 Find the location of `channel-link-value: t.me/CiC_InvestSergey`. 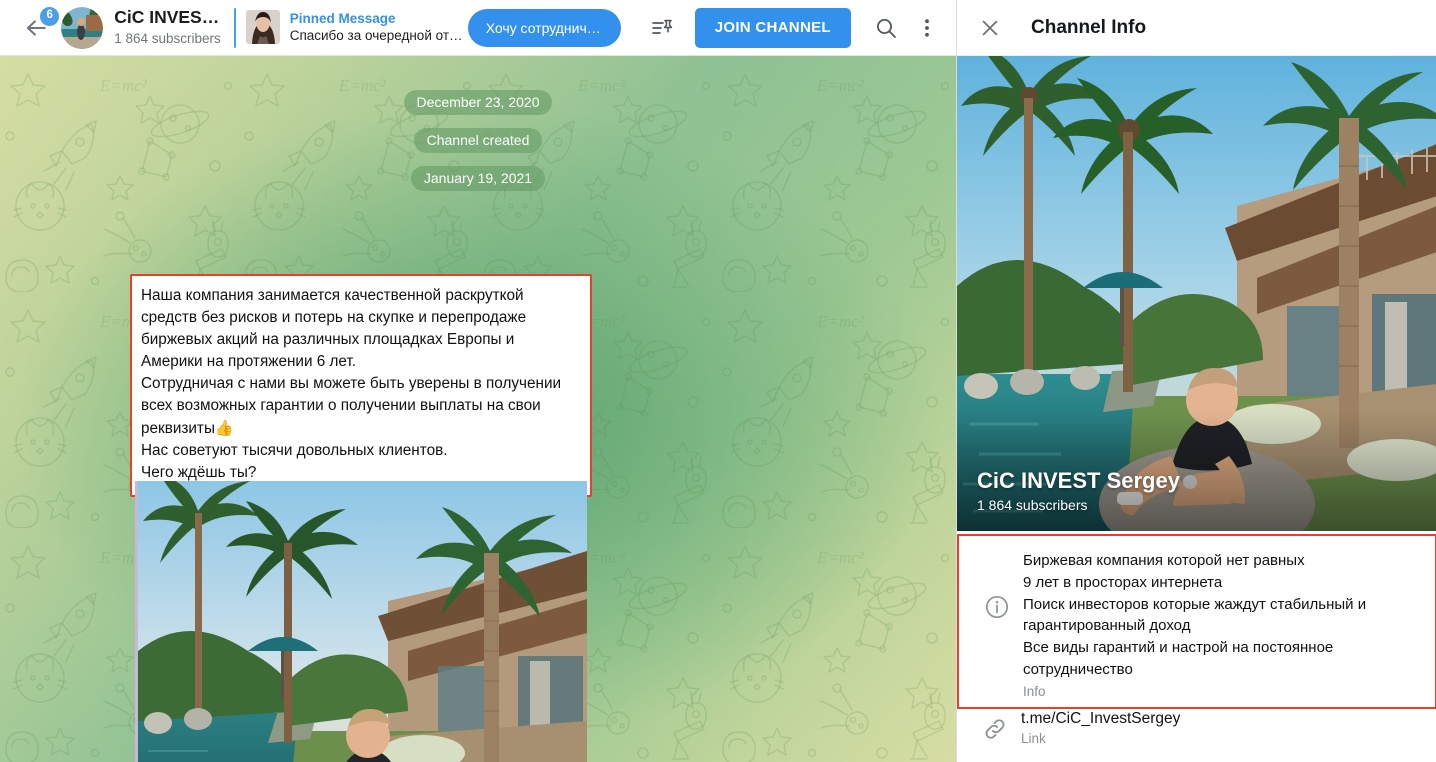

channel-link-value: t.me/CiC_InvestSergey is located at coordinates (1101, 718).